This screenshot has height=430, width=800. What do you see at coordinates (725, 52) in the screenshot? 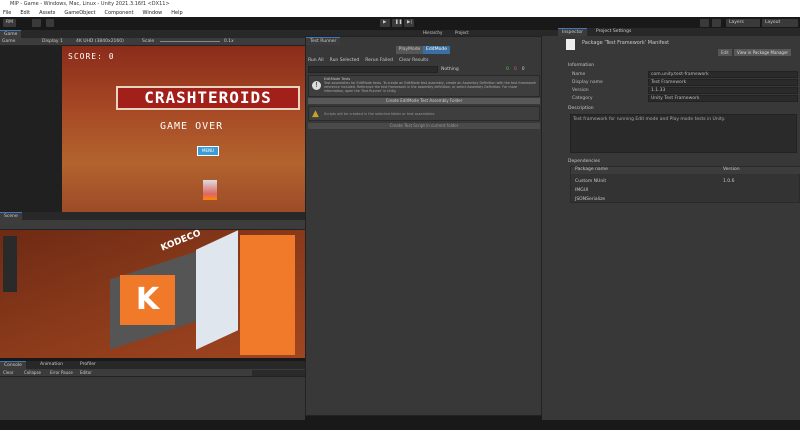
I see `edit-button: Edit` at bounding box center [725, 52].